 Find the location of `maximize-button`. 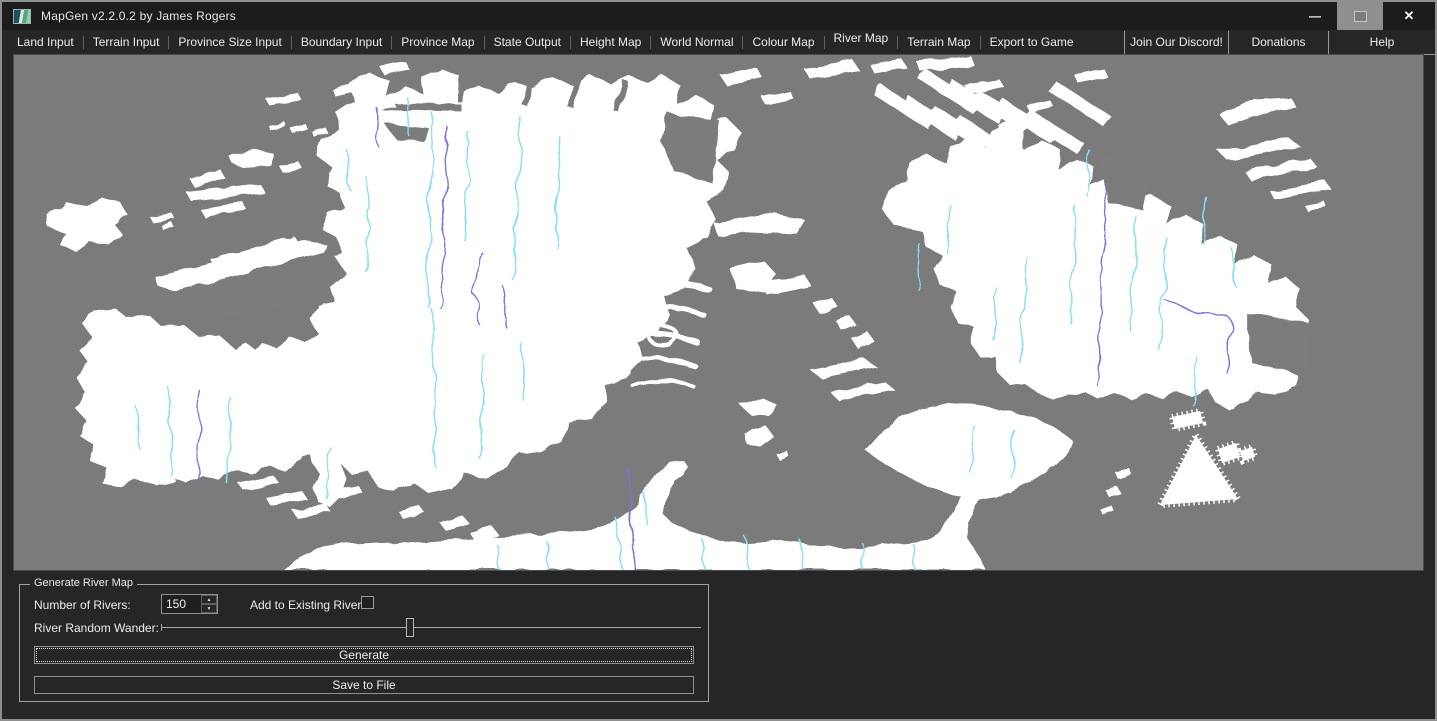

maximize-button is located at coordinates (1360, 16).